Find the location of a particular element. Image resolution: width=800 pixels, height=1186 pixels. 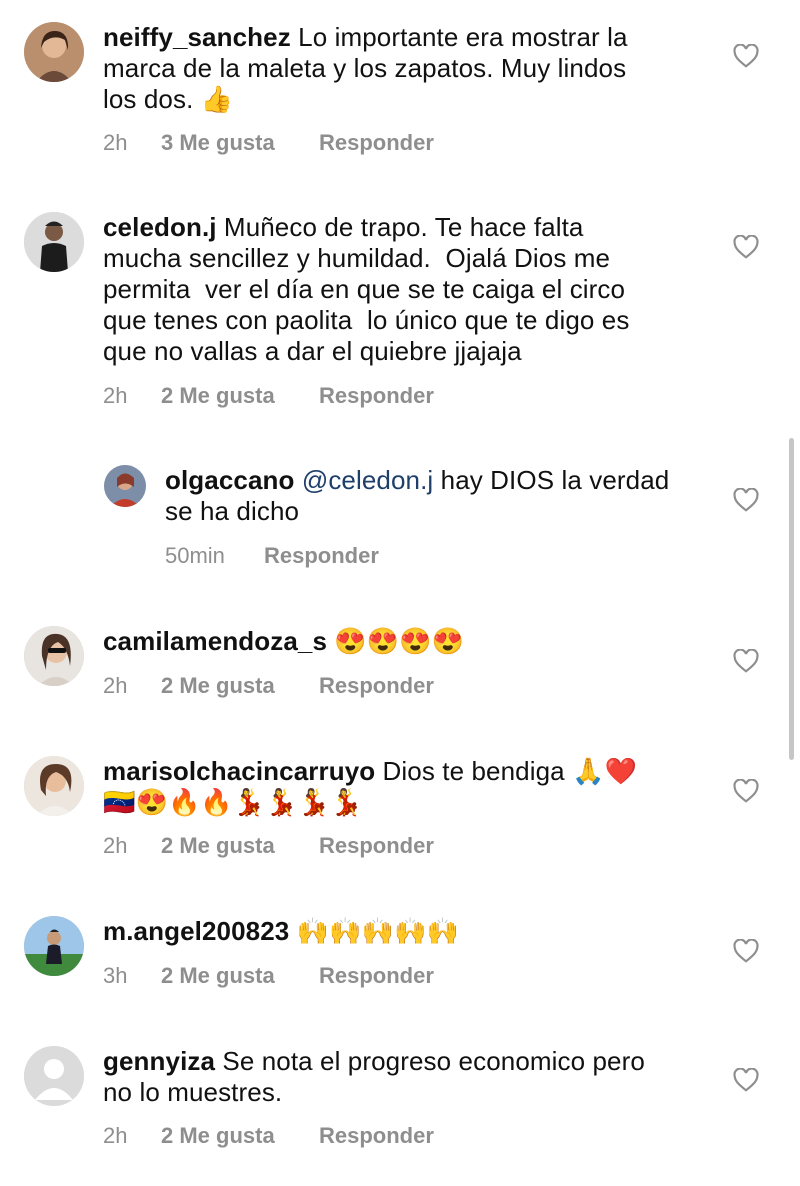

comment-content: 😍😍😍😍 is located at coordinates (396, 641).